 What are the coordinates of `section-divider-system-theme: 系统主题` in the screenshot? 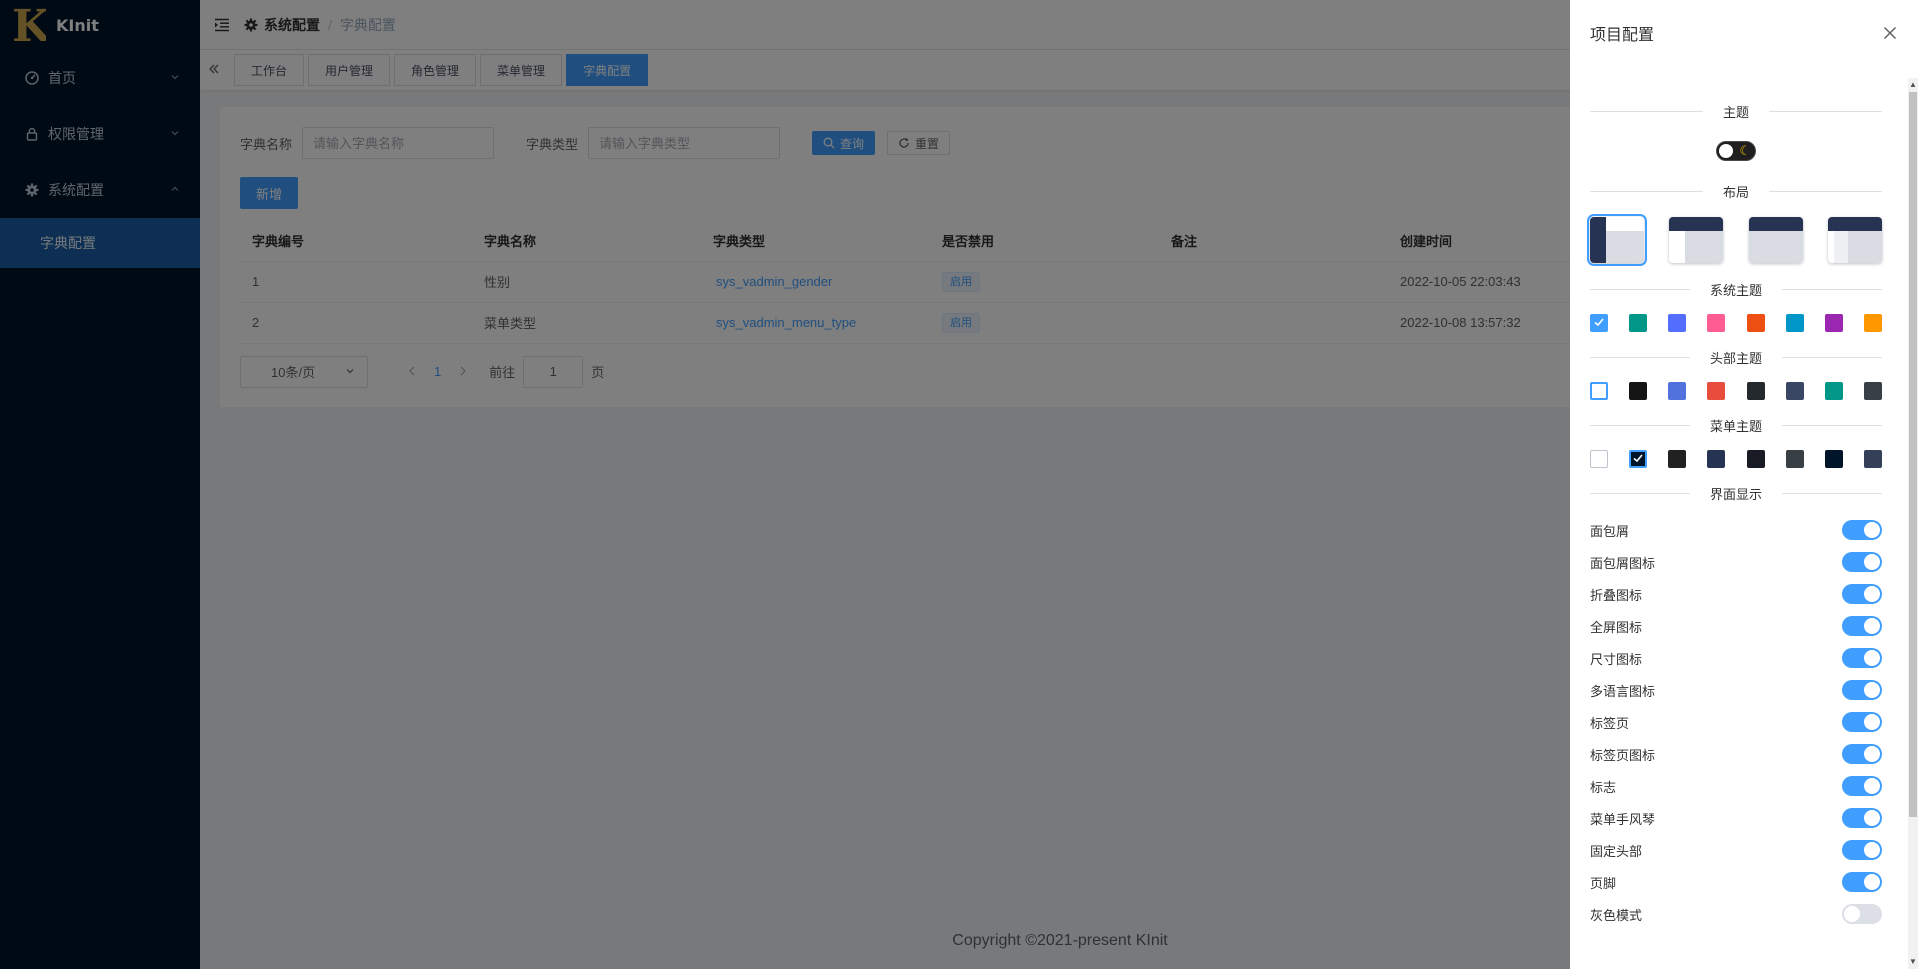 It's located at (1736, 289).